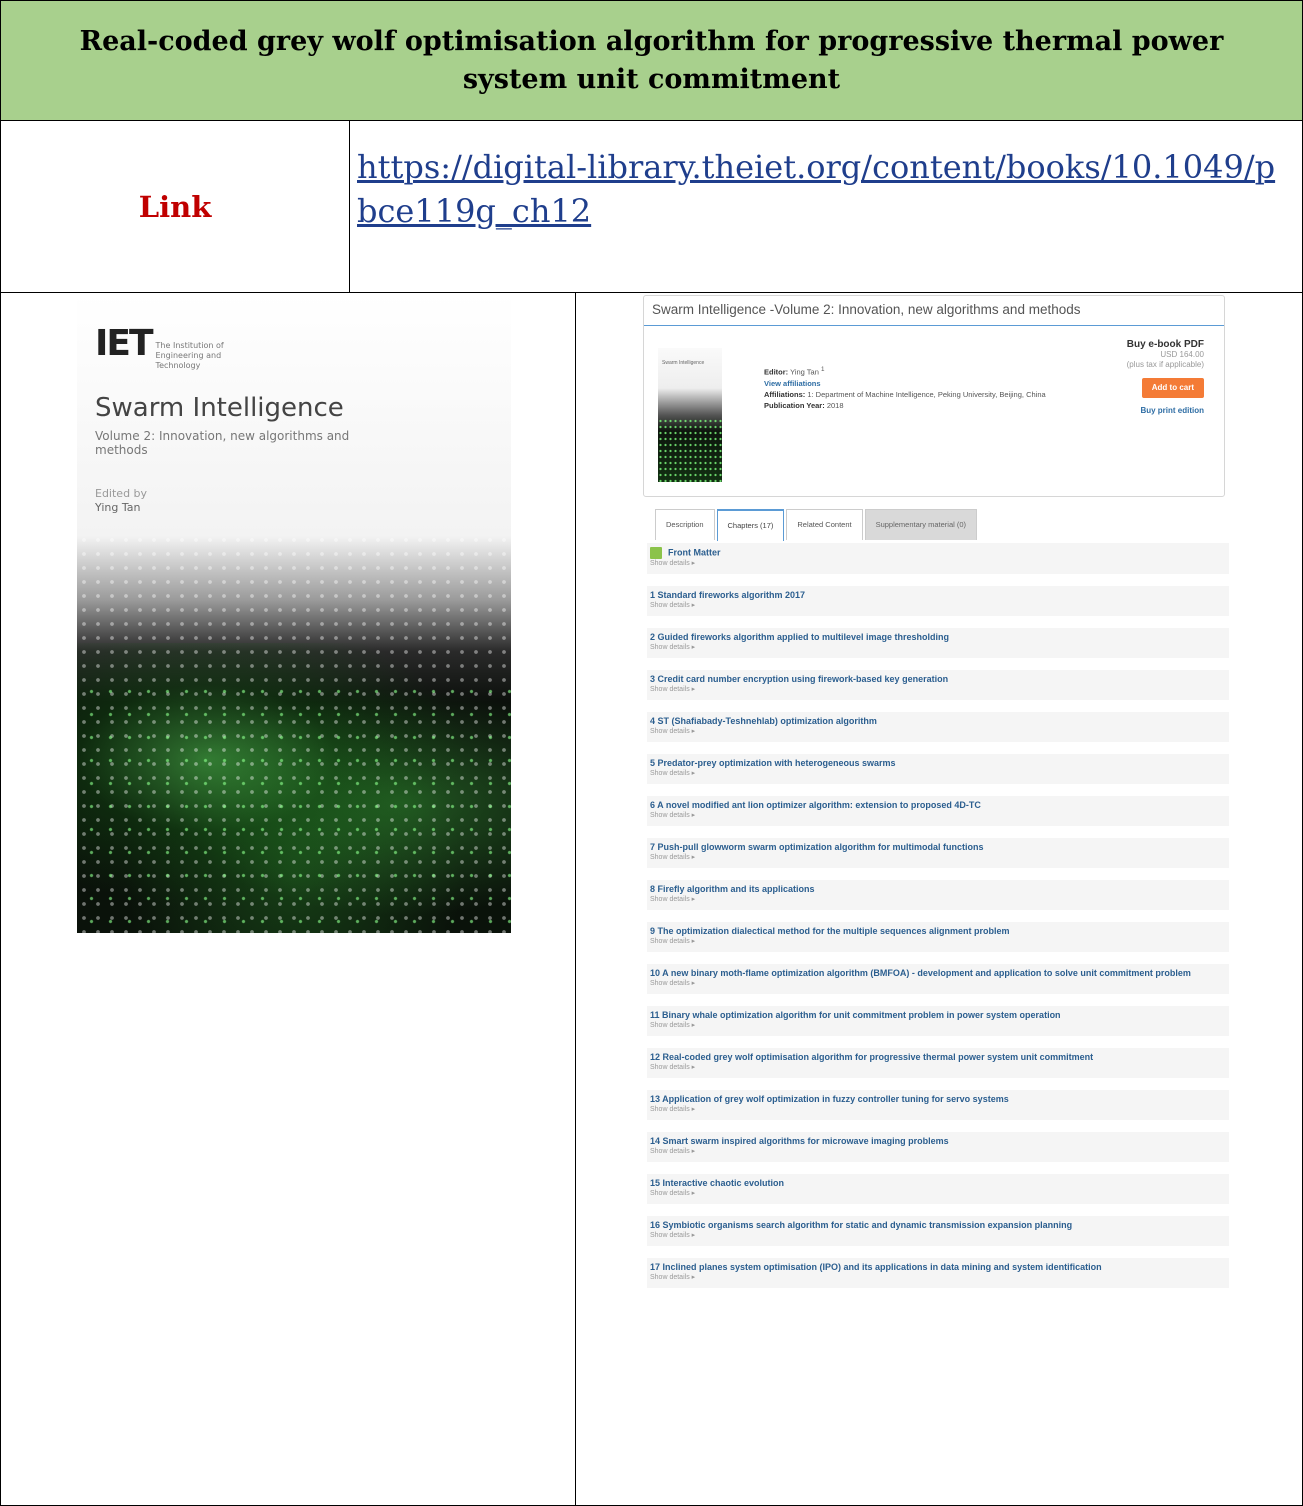 This screenshot has height=1506, width=1303. What do you see at coordinates (1172, 388) in the screenshot?
I see `add-to-cart-button: Add to cart` at bounding box center [1172, 388].